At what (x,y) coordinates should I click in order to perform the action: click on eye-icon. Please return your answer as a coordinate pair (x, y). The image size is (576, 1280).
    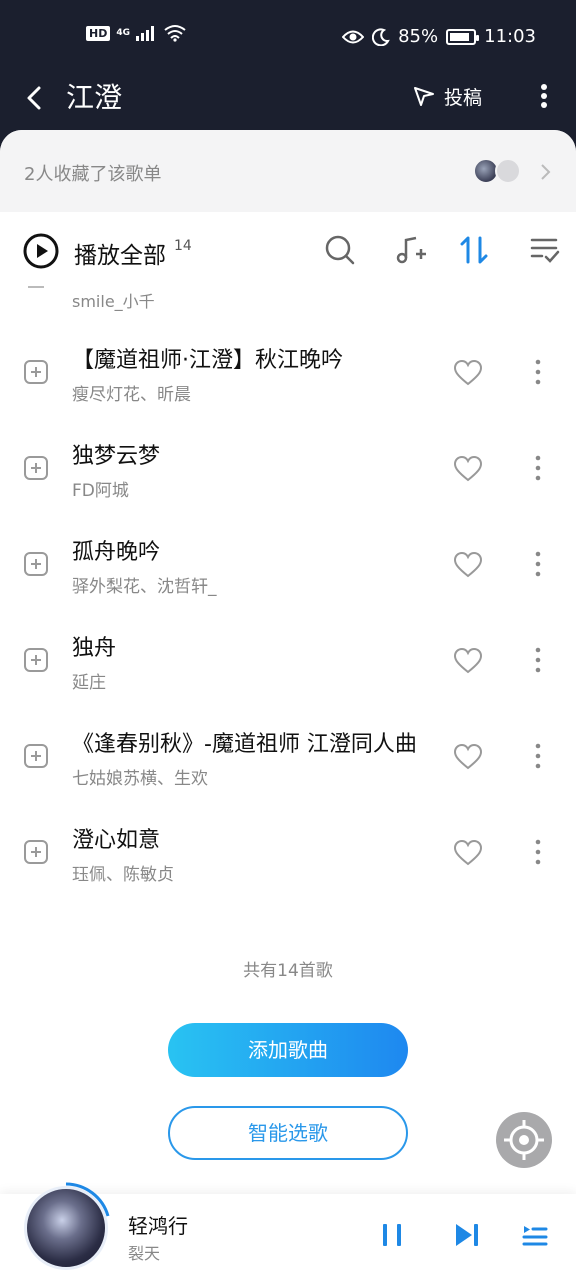
    Looking at the image, I should click on (353, 36).